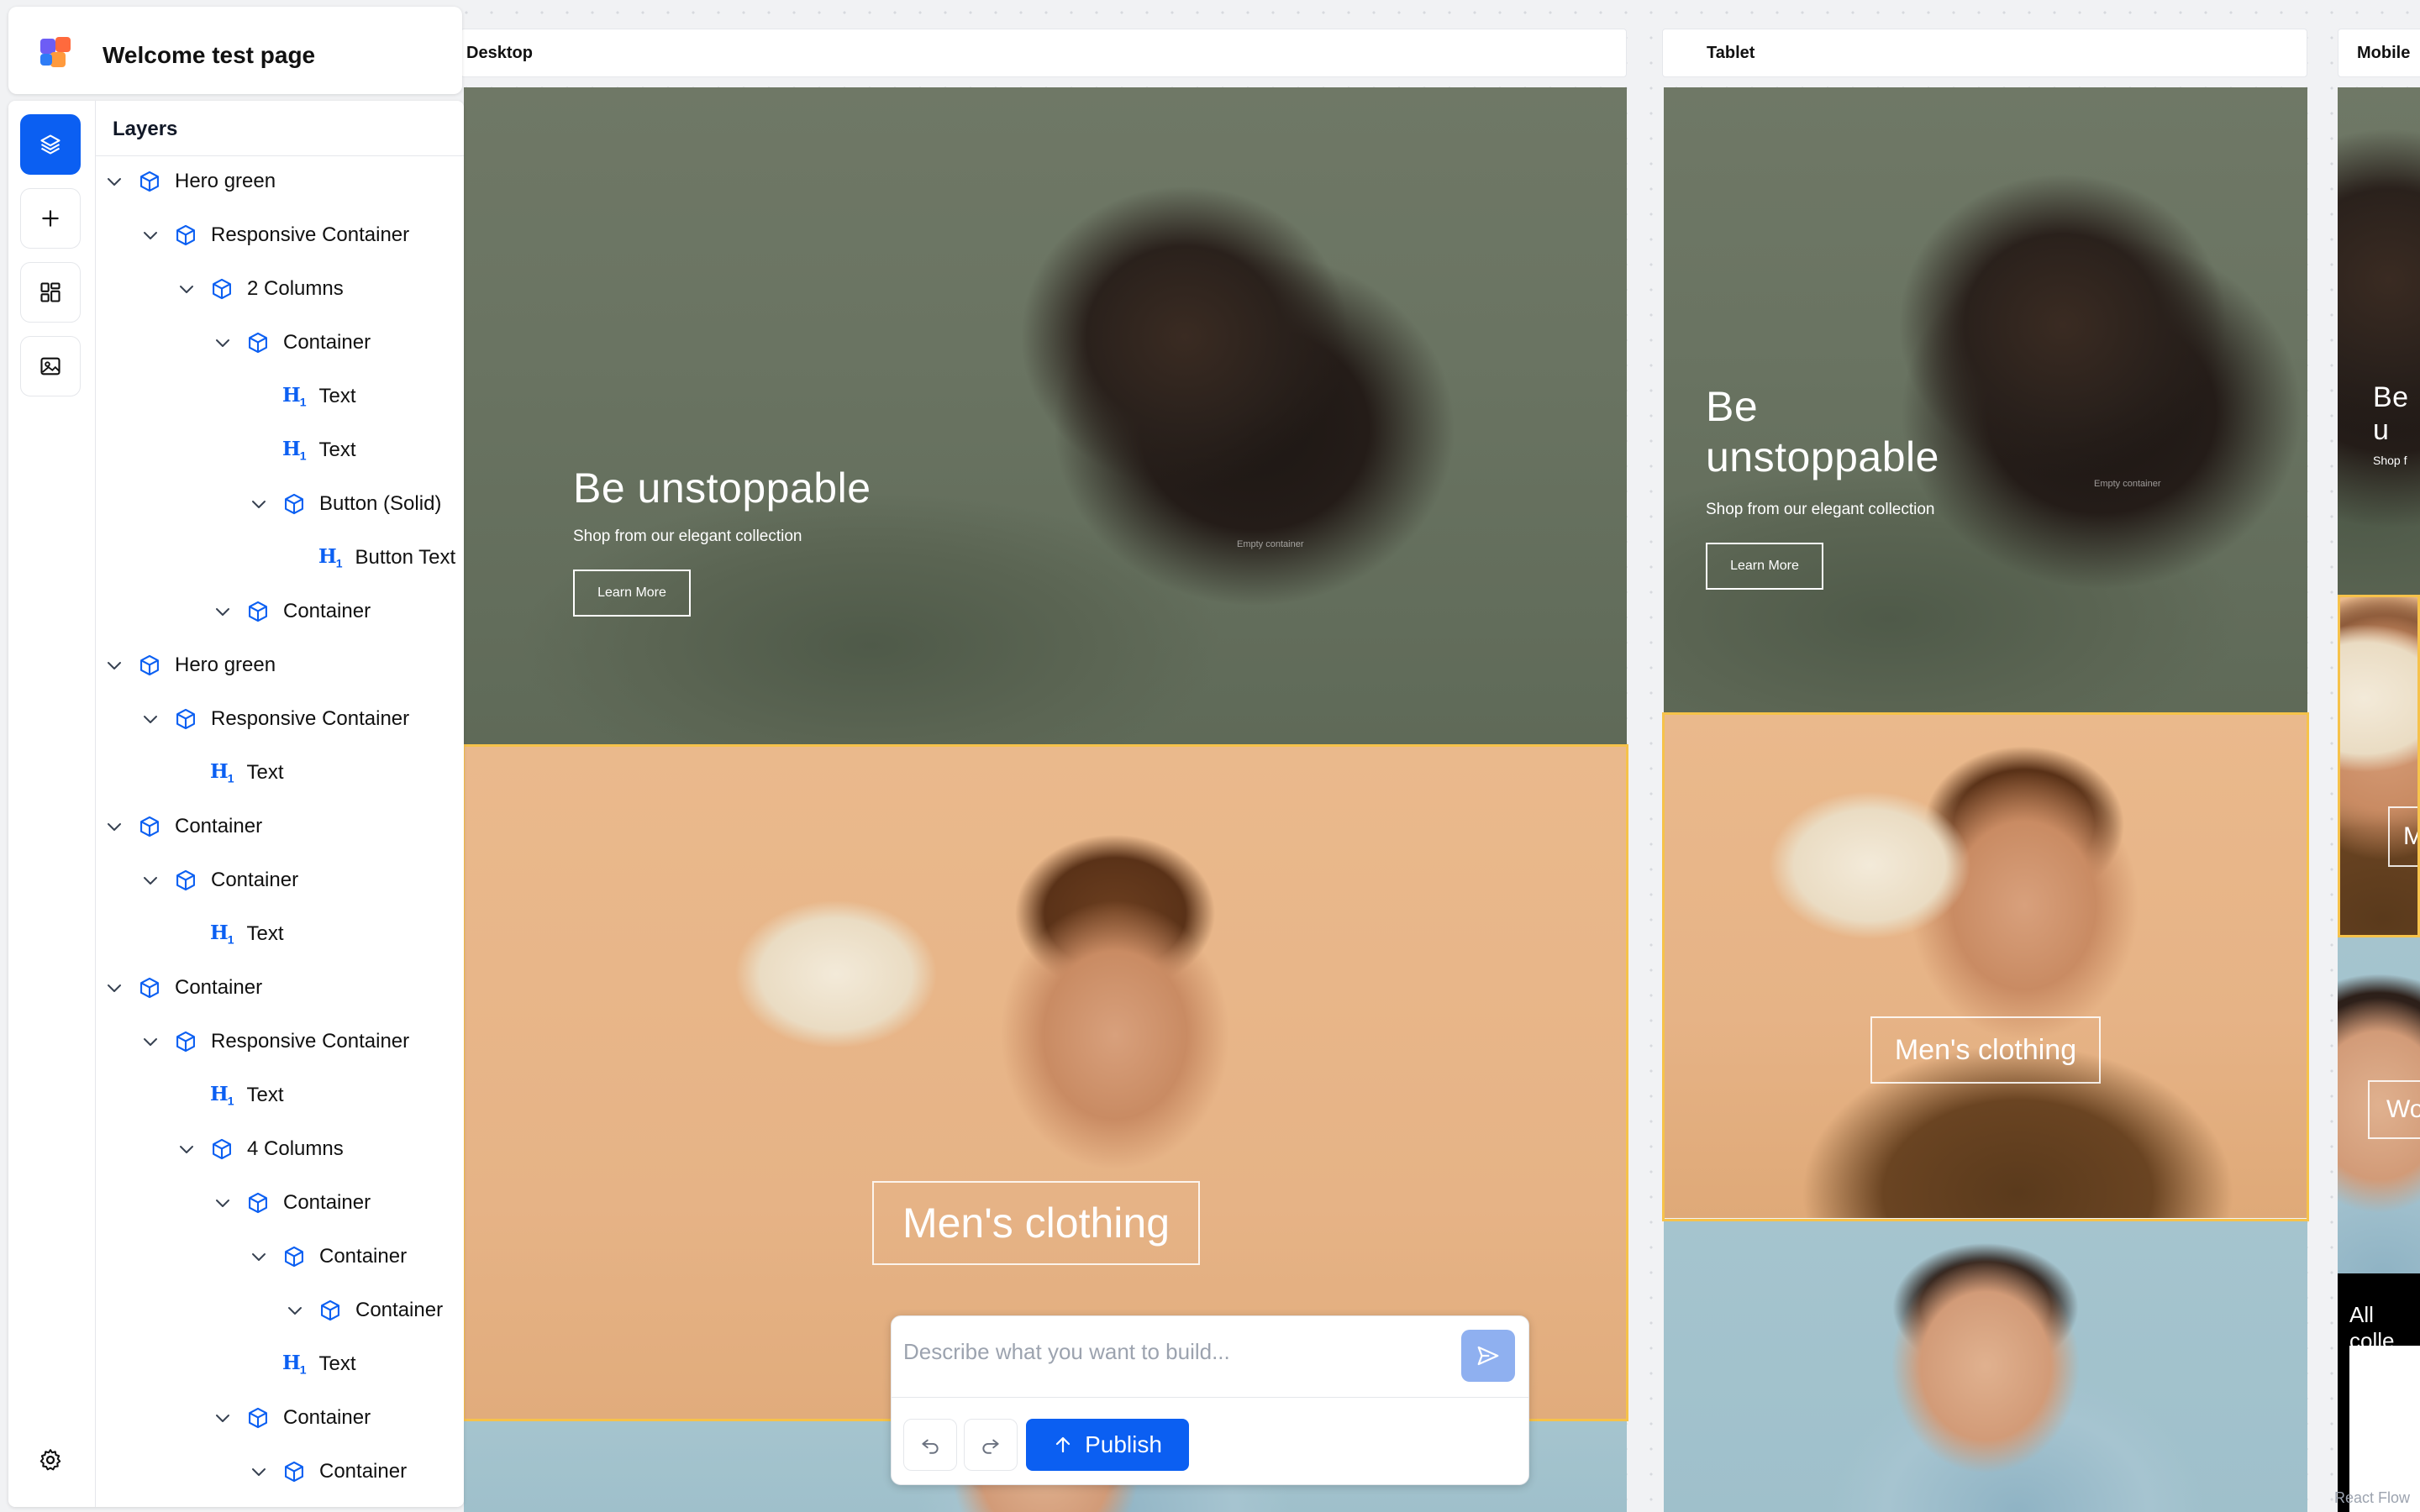 The height and width of the screenshot is (1512, 2420). I want to click on layers-title: Layers, so click(146, 129).